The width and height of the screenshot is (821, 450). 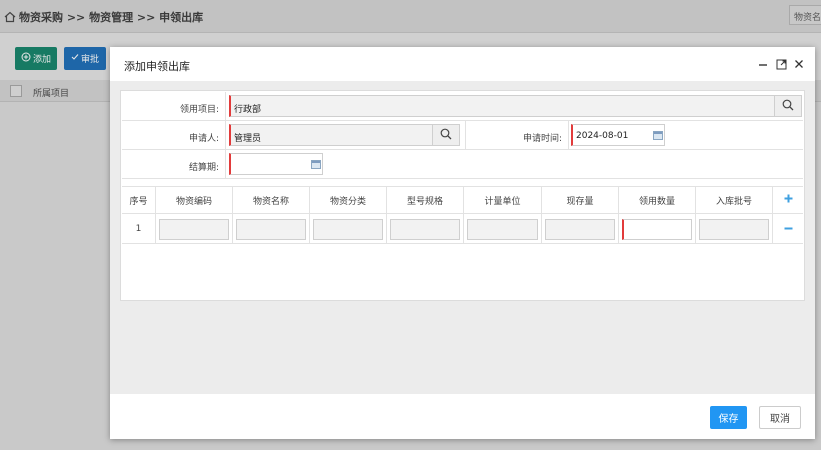 I want to click on approve-button: 审批, so click(x=85, y=58).